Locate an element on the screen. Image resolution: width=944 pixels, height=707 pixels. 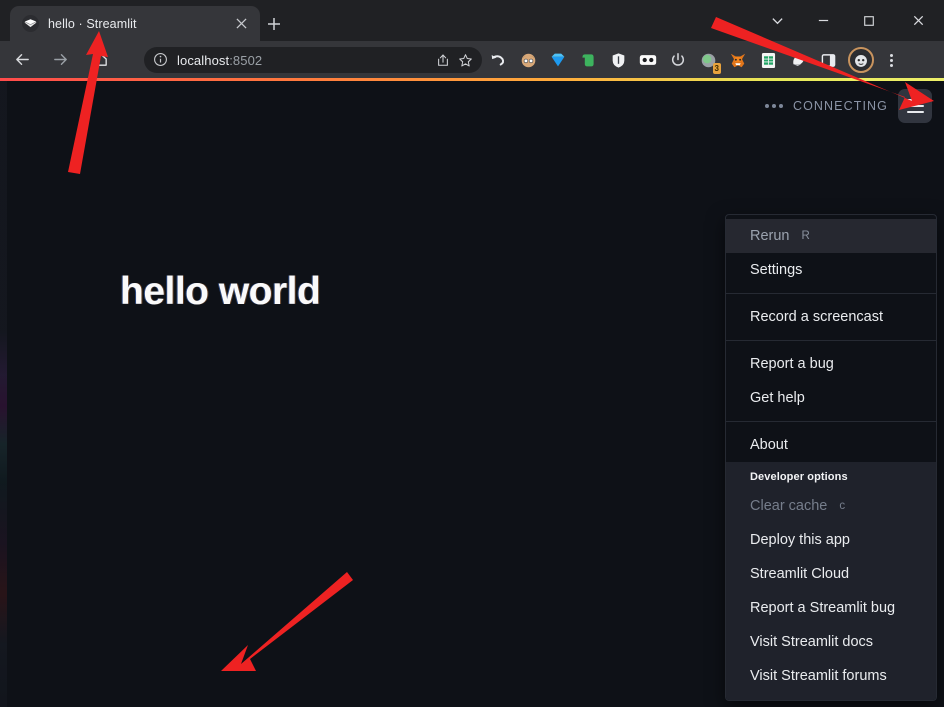
back-button is located at coordinates (22, 60).